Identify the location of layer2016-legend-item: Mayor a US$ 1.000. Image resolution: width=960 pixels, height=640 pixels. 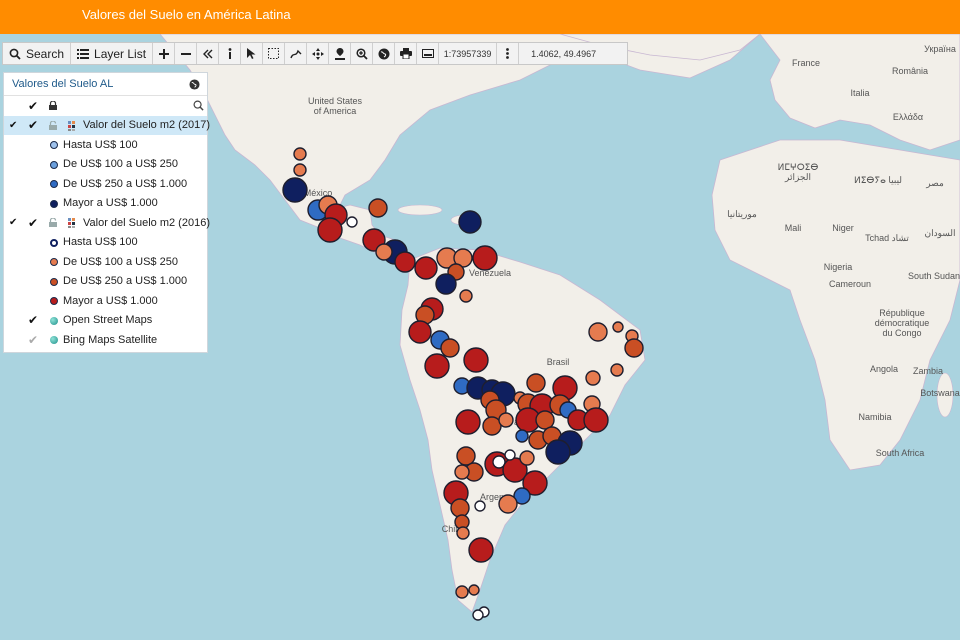
(105, 301).